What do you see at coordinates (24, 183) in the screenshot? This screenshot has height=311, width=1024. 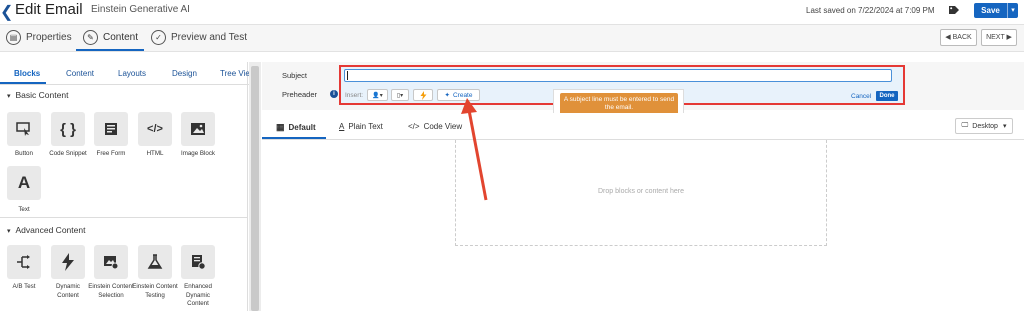 I see `text-icon: A` at bounding box center [24, 183].